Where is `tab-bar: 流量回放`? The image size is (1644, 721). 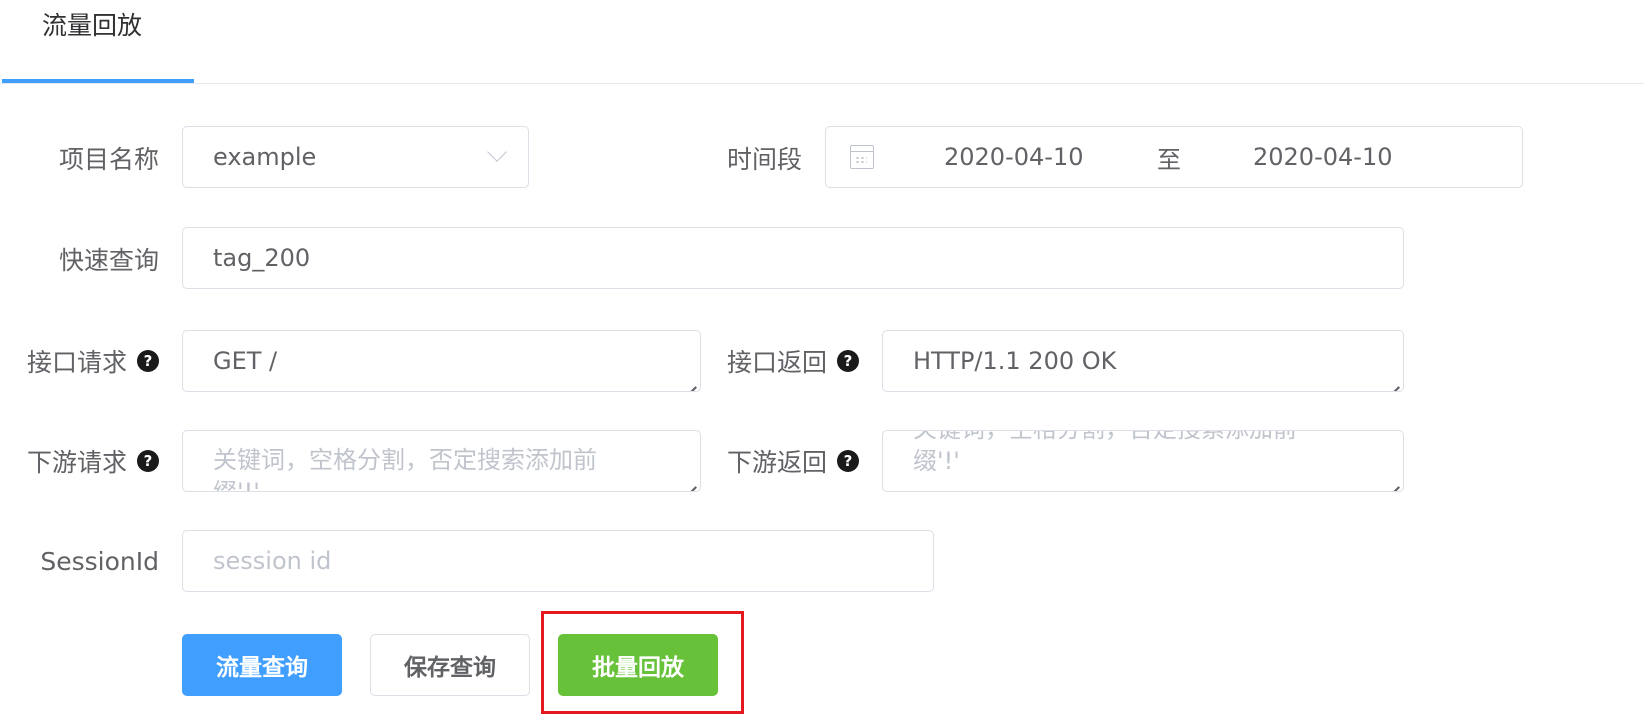 tab-bar: 流量回放 is located at coordinates (822, 42).